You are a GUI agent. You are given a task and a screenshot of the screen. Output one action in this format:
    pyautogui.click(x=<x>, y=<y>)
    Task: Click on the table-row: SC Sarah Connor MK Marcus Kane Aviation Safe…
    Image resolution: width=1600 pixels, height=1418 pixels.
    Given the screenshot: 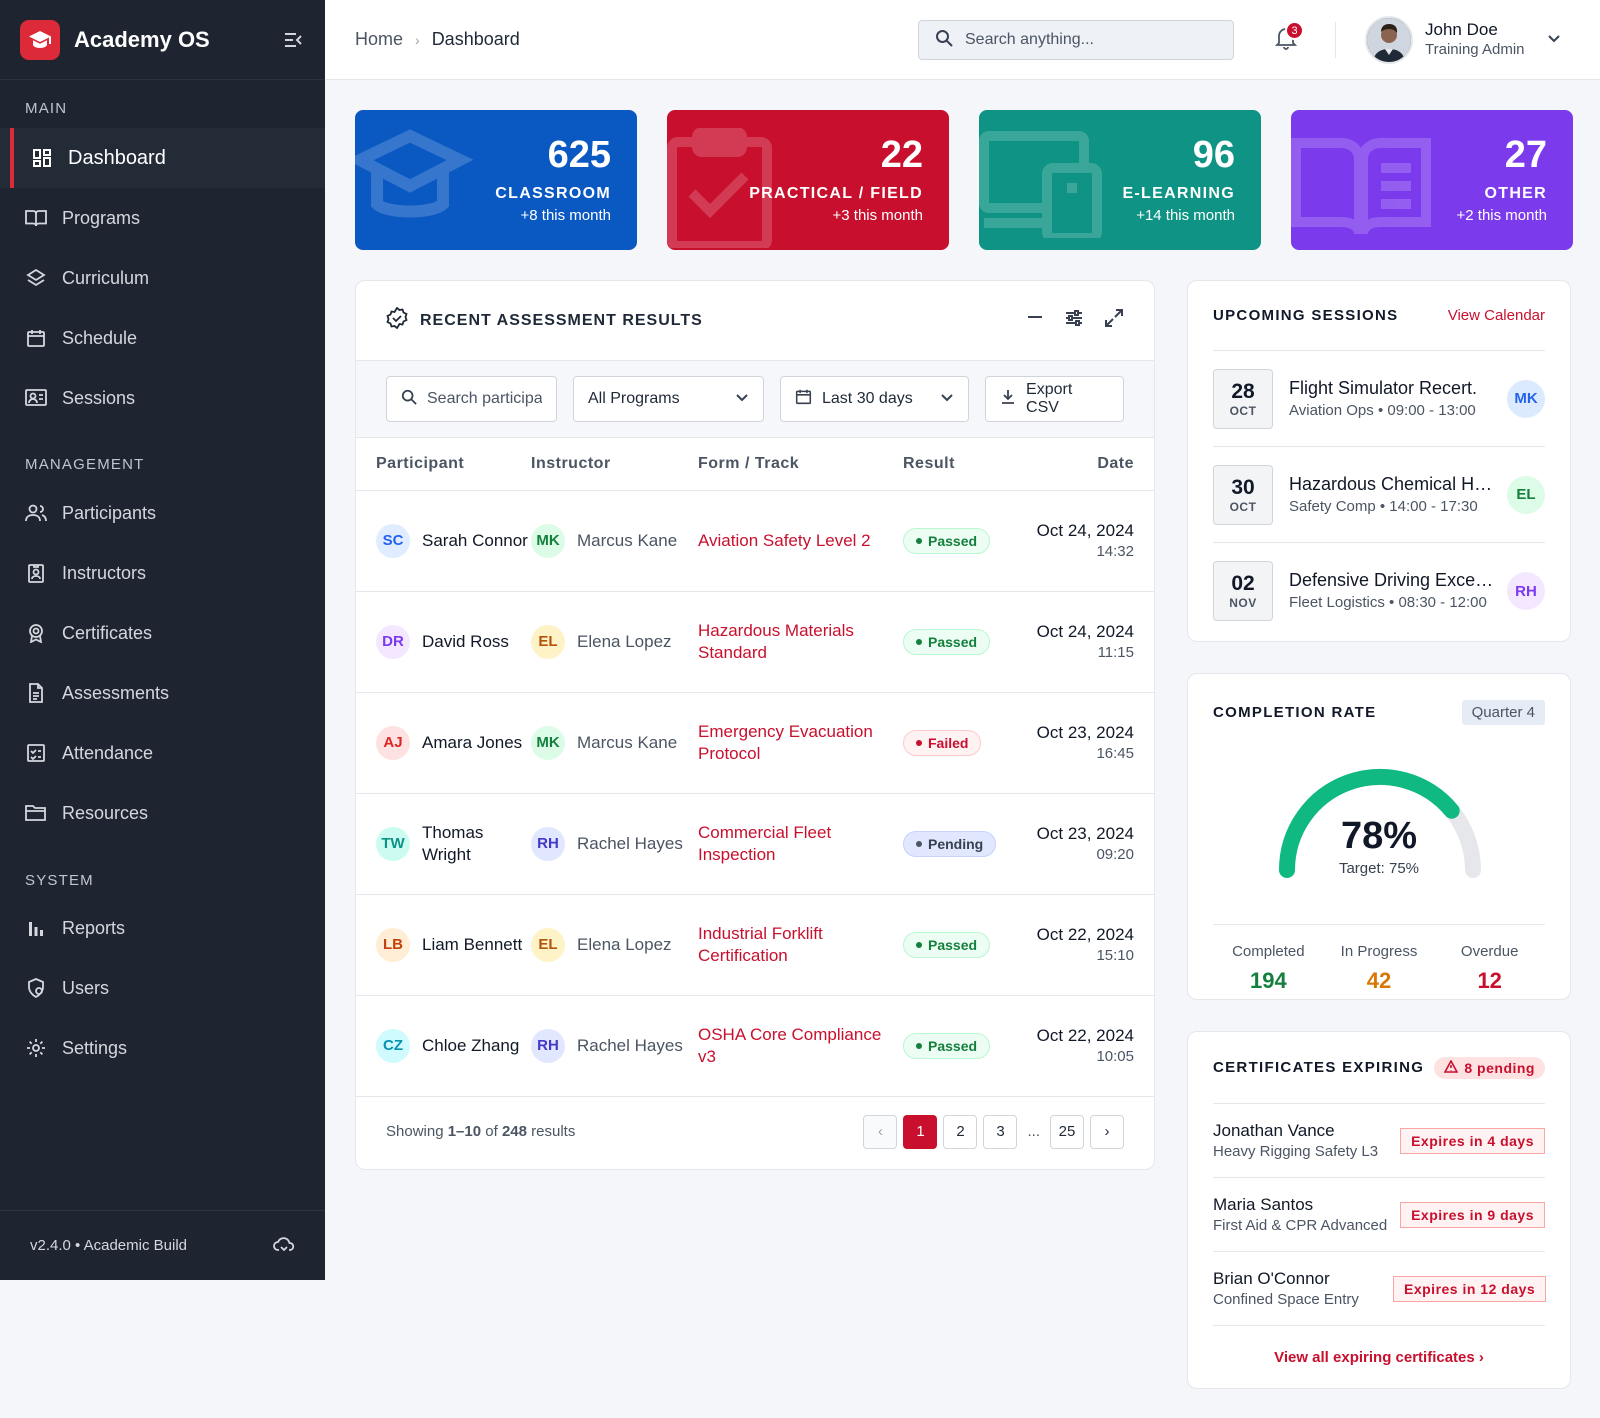 What is the action you would take?
    pyautogui.click(x=755, y=541)
    